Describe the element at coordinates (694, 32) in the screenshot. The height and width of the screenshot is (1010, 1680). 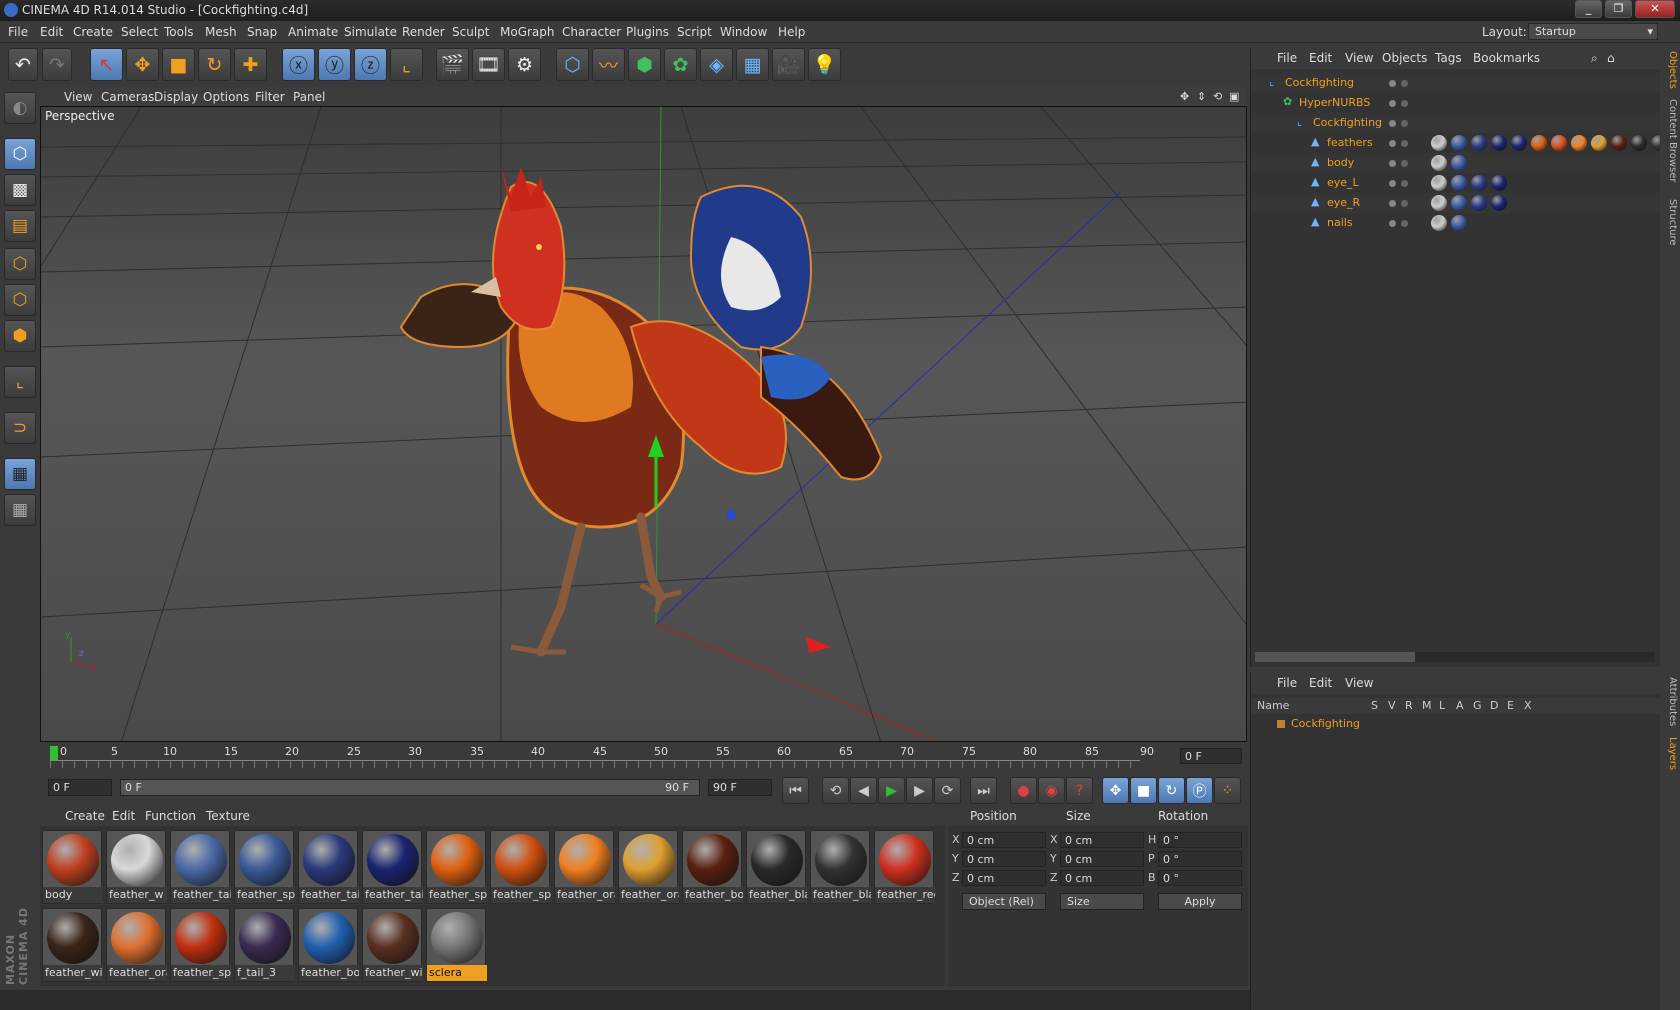
I see `menu-script: Script` at that location.